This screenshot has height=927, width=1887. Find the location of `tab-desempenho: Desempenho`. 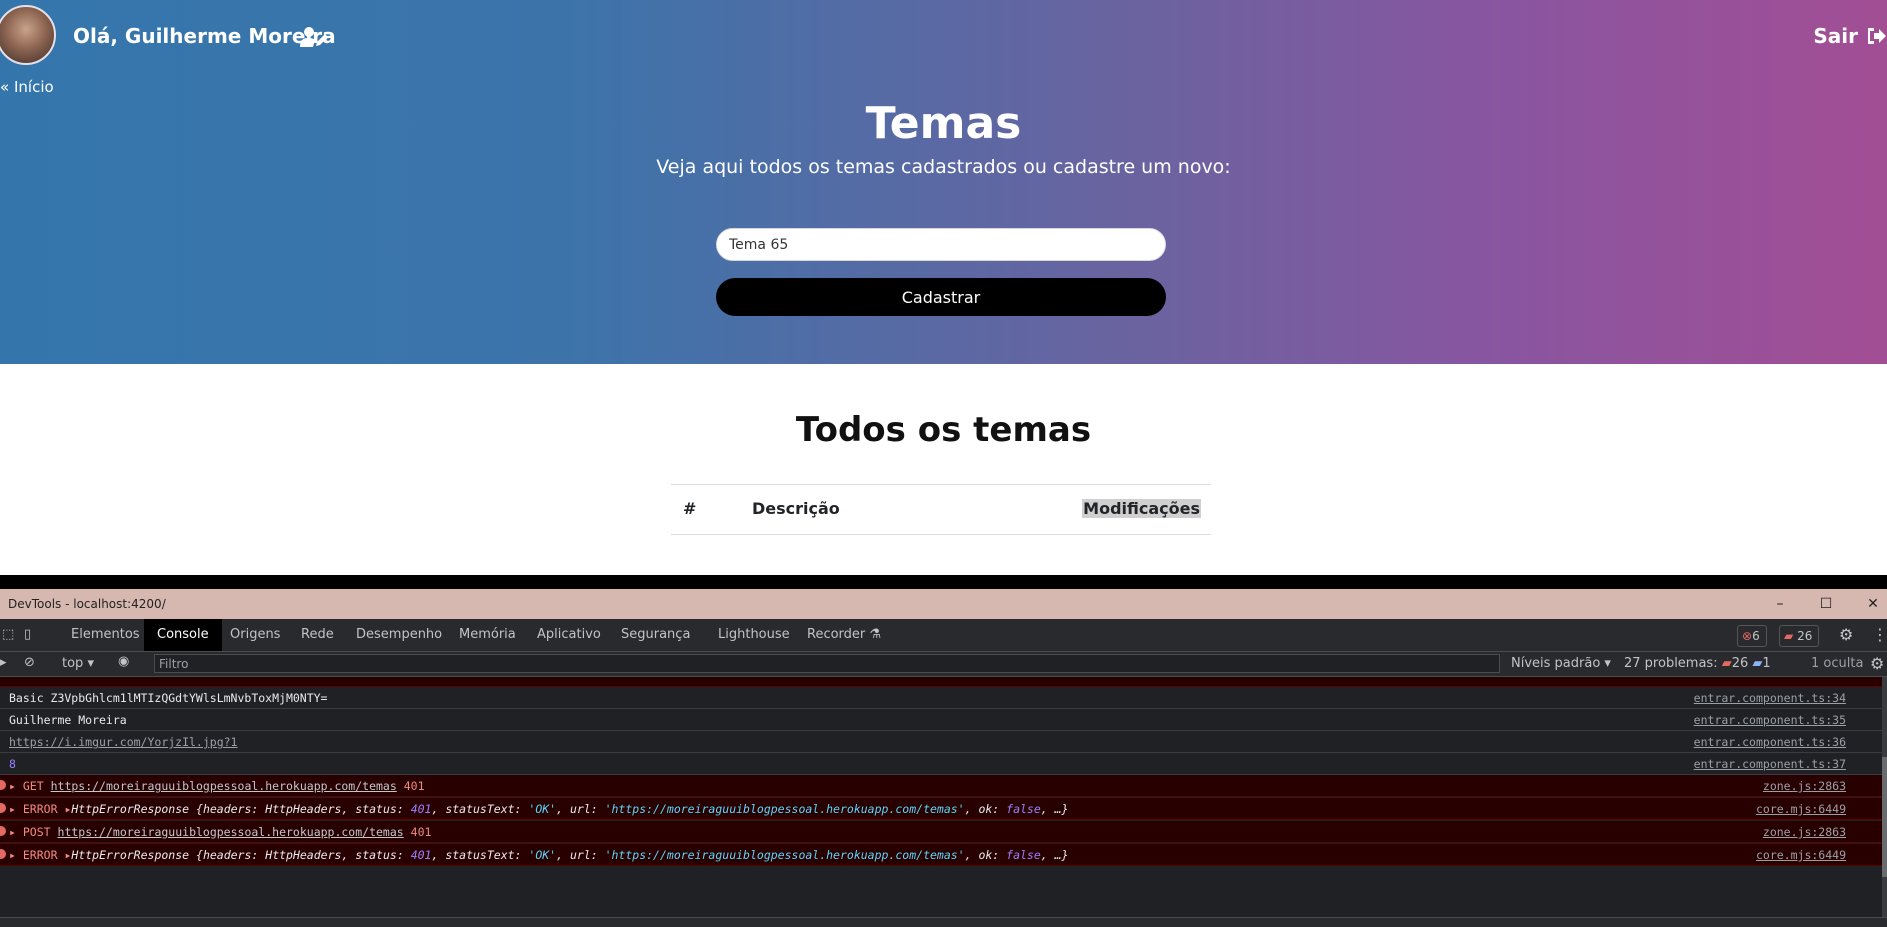

tab-desempenho: Desempenho is located at coordinates (399, 634).